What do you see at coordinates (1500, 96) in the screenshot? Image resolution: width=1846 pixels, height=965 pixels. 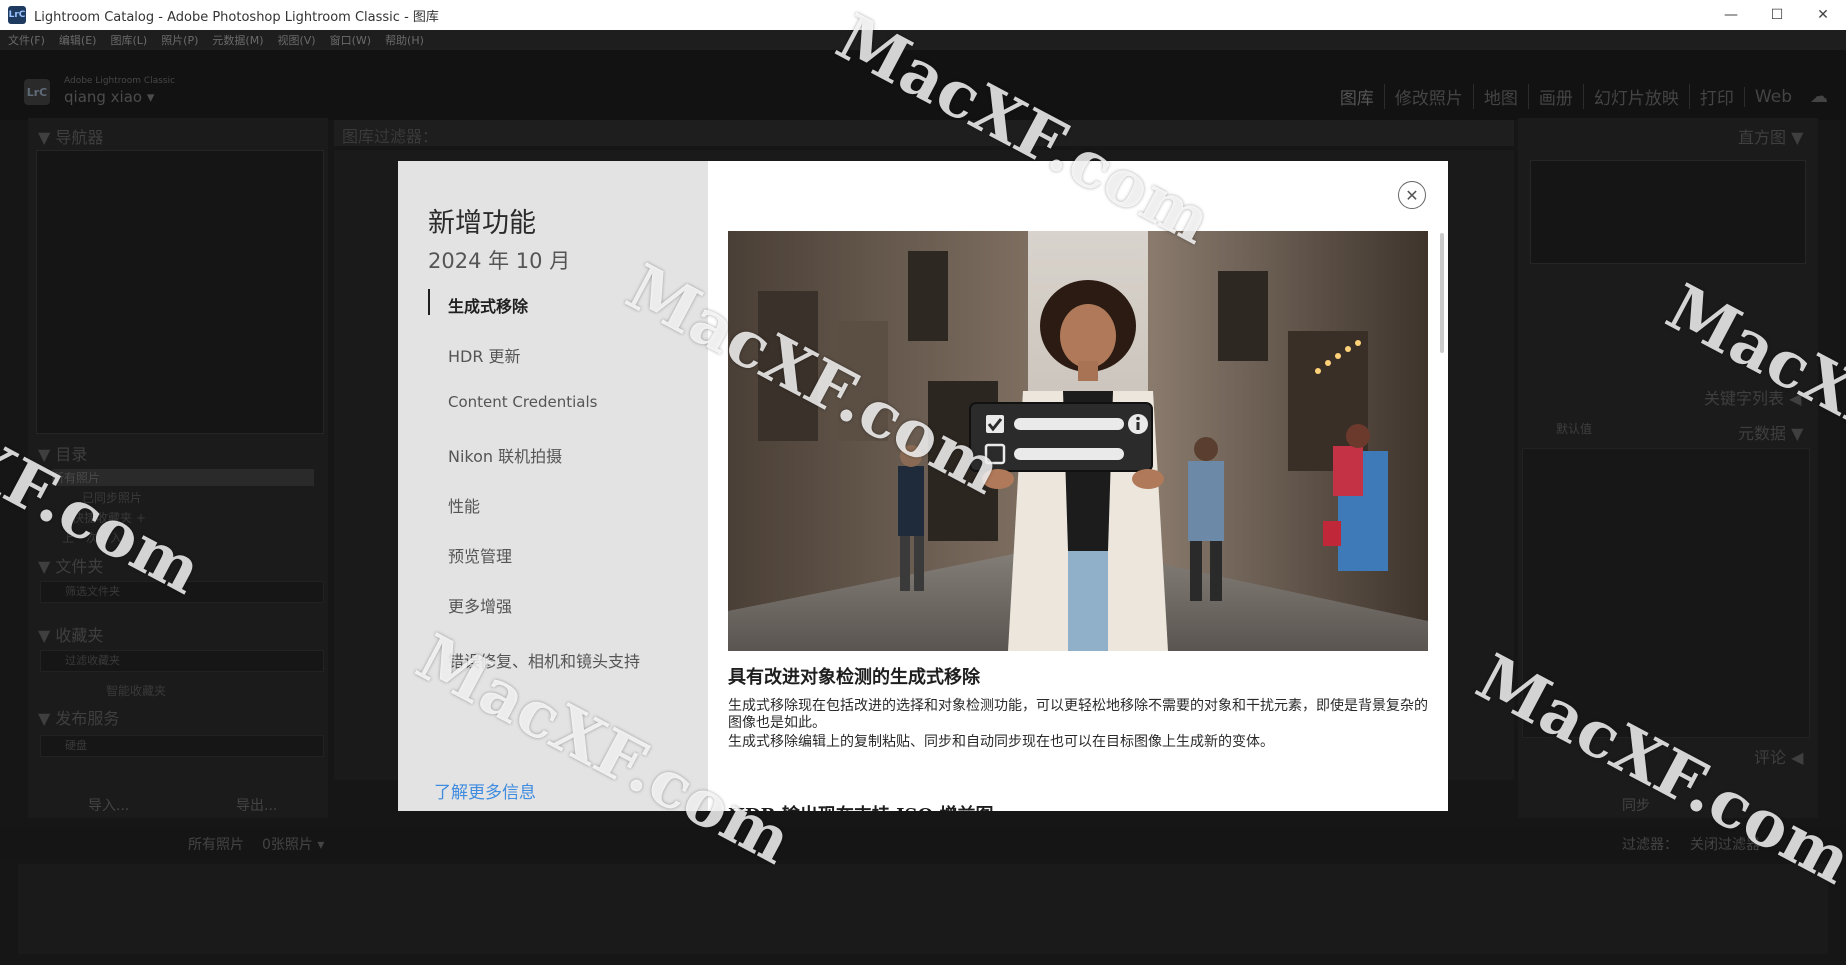 I see `module-map: 地图` at bounding box center [1500, 96].